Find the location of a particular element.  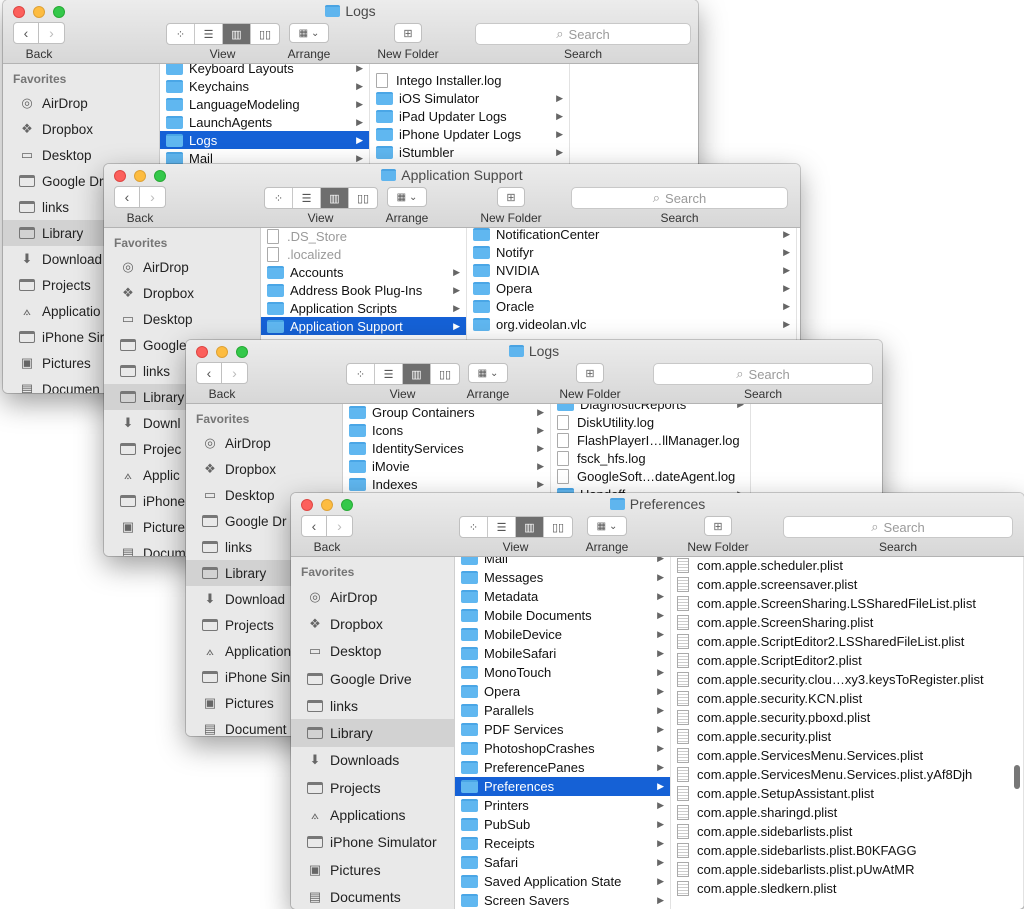

list-item: Mobile Documents ▶ is located at coordinates (562, 615).